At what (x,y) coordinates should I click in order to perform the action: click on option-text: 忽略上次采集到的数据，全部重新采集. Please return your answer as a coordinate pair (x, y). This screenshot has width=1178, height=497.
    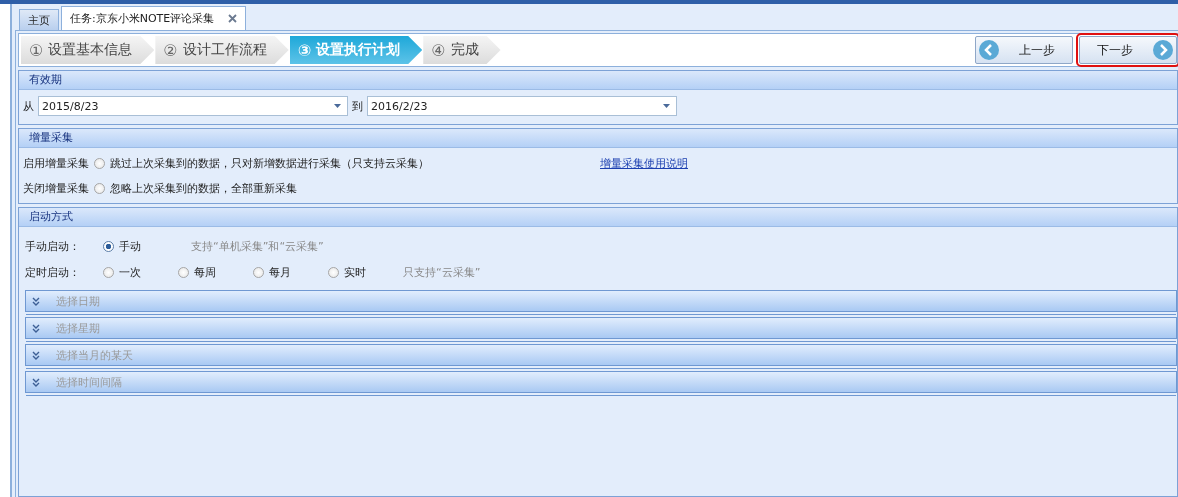
    Looking at the image, I should click on (204, 188).